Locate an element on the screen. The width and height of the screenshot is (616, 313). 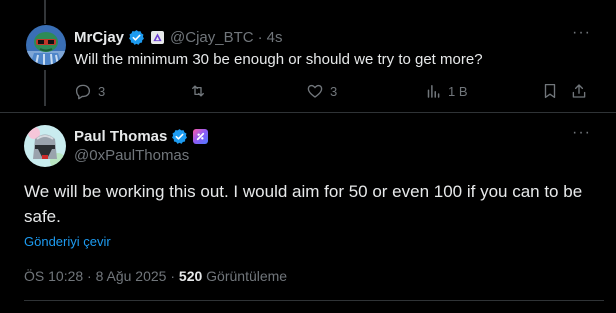
reply-icon is located at coordinates (83, 92).